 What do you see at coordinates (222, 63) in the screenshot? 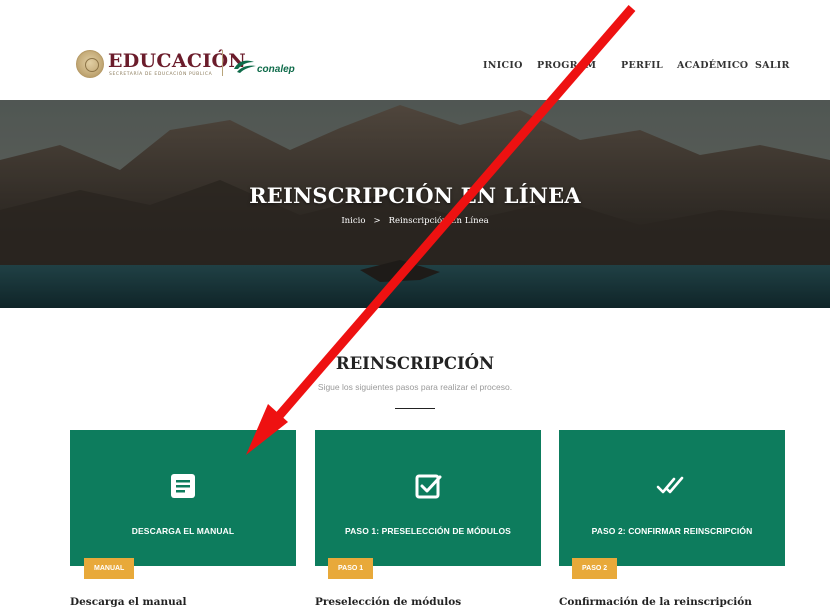
I see `logo-divider` at bounding box center [222, 63].